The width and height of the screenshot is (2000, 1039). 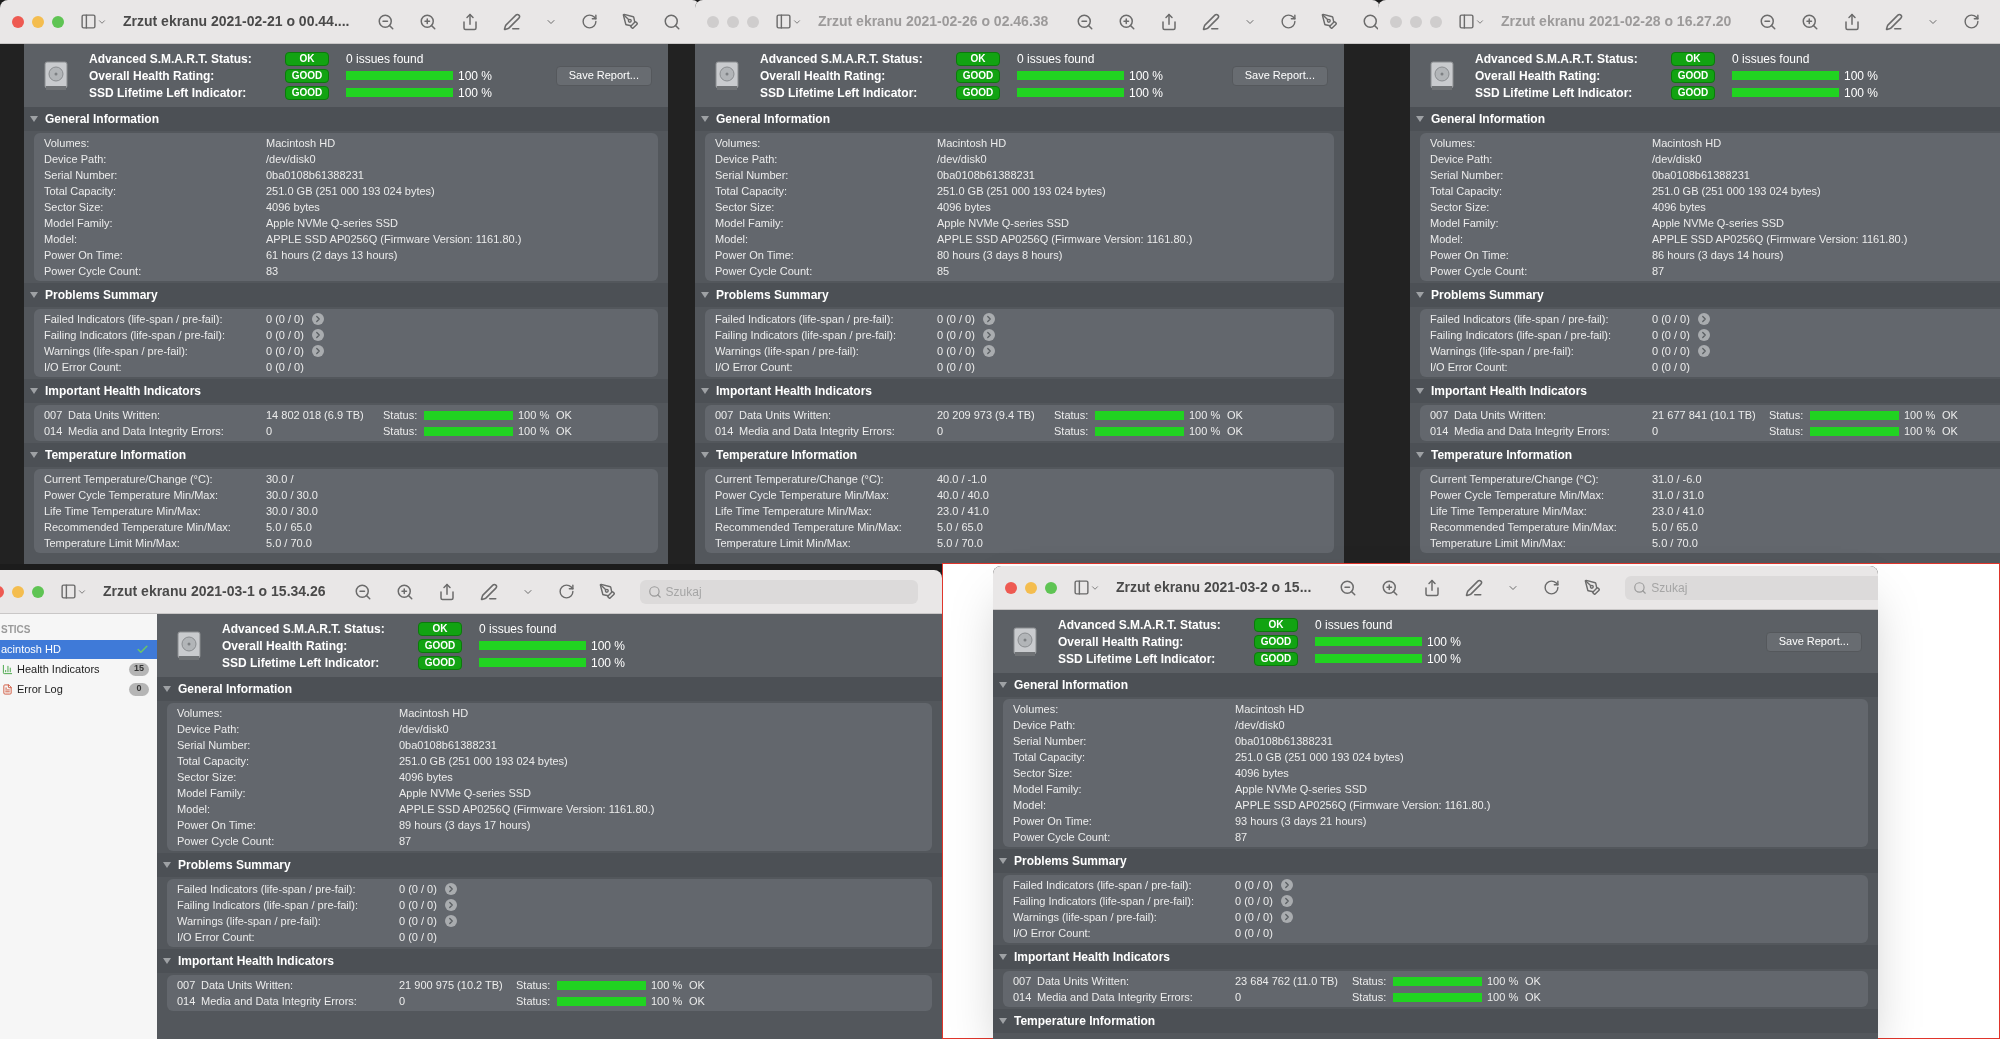 What do you see at coordinates (78, 689) in the screenshot?
I see `sidebar-item: Error Log 0` at bounding box center [78, 689].